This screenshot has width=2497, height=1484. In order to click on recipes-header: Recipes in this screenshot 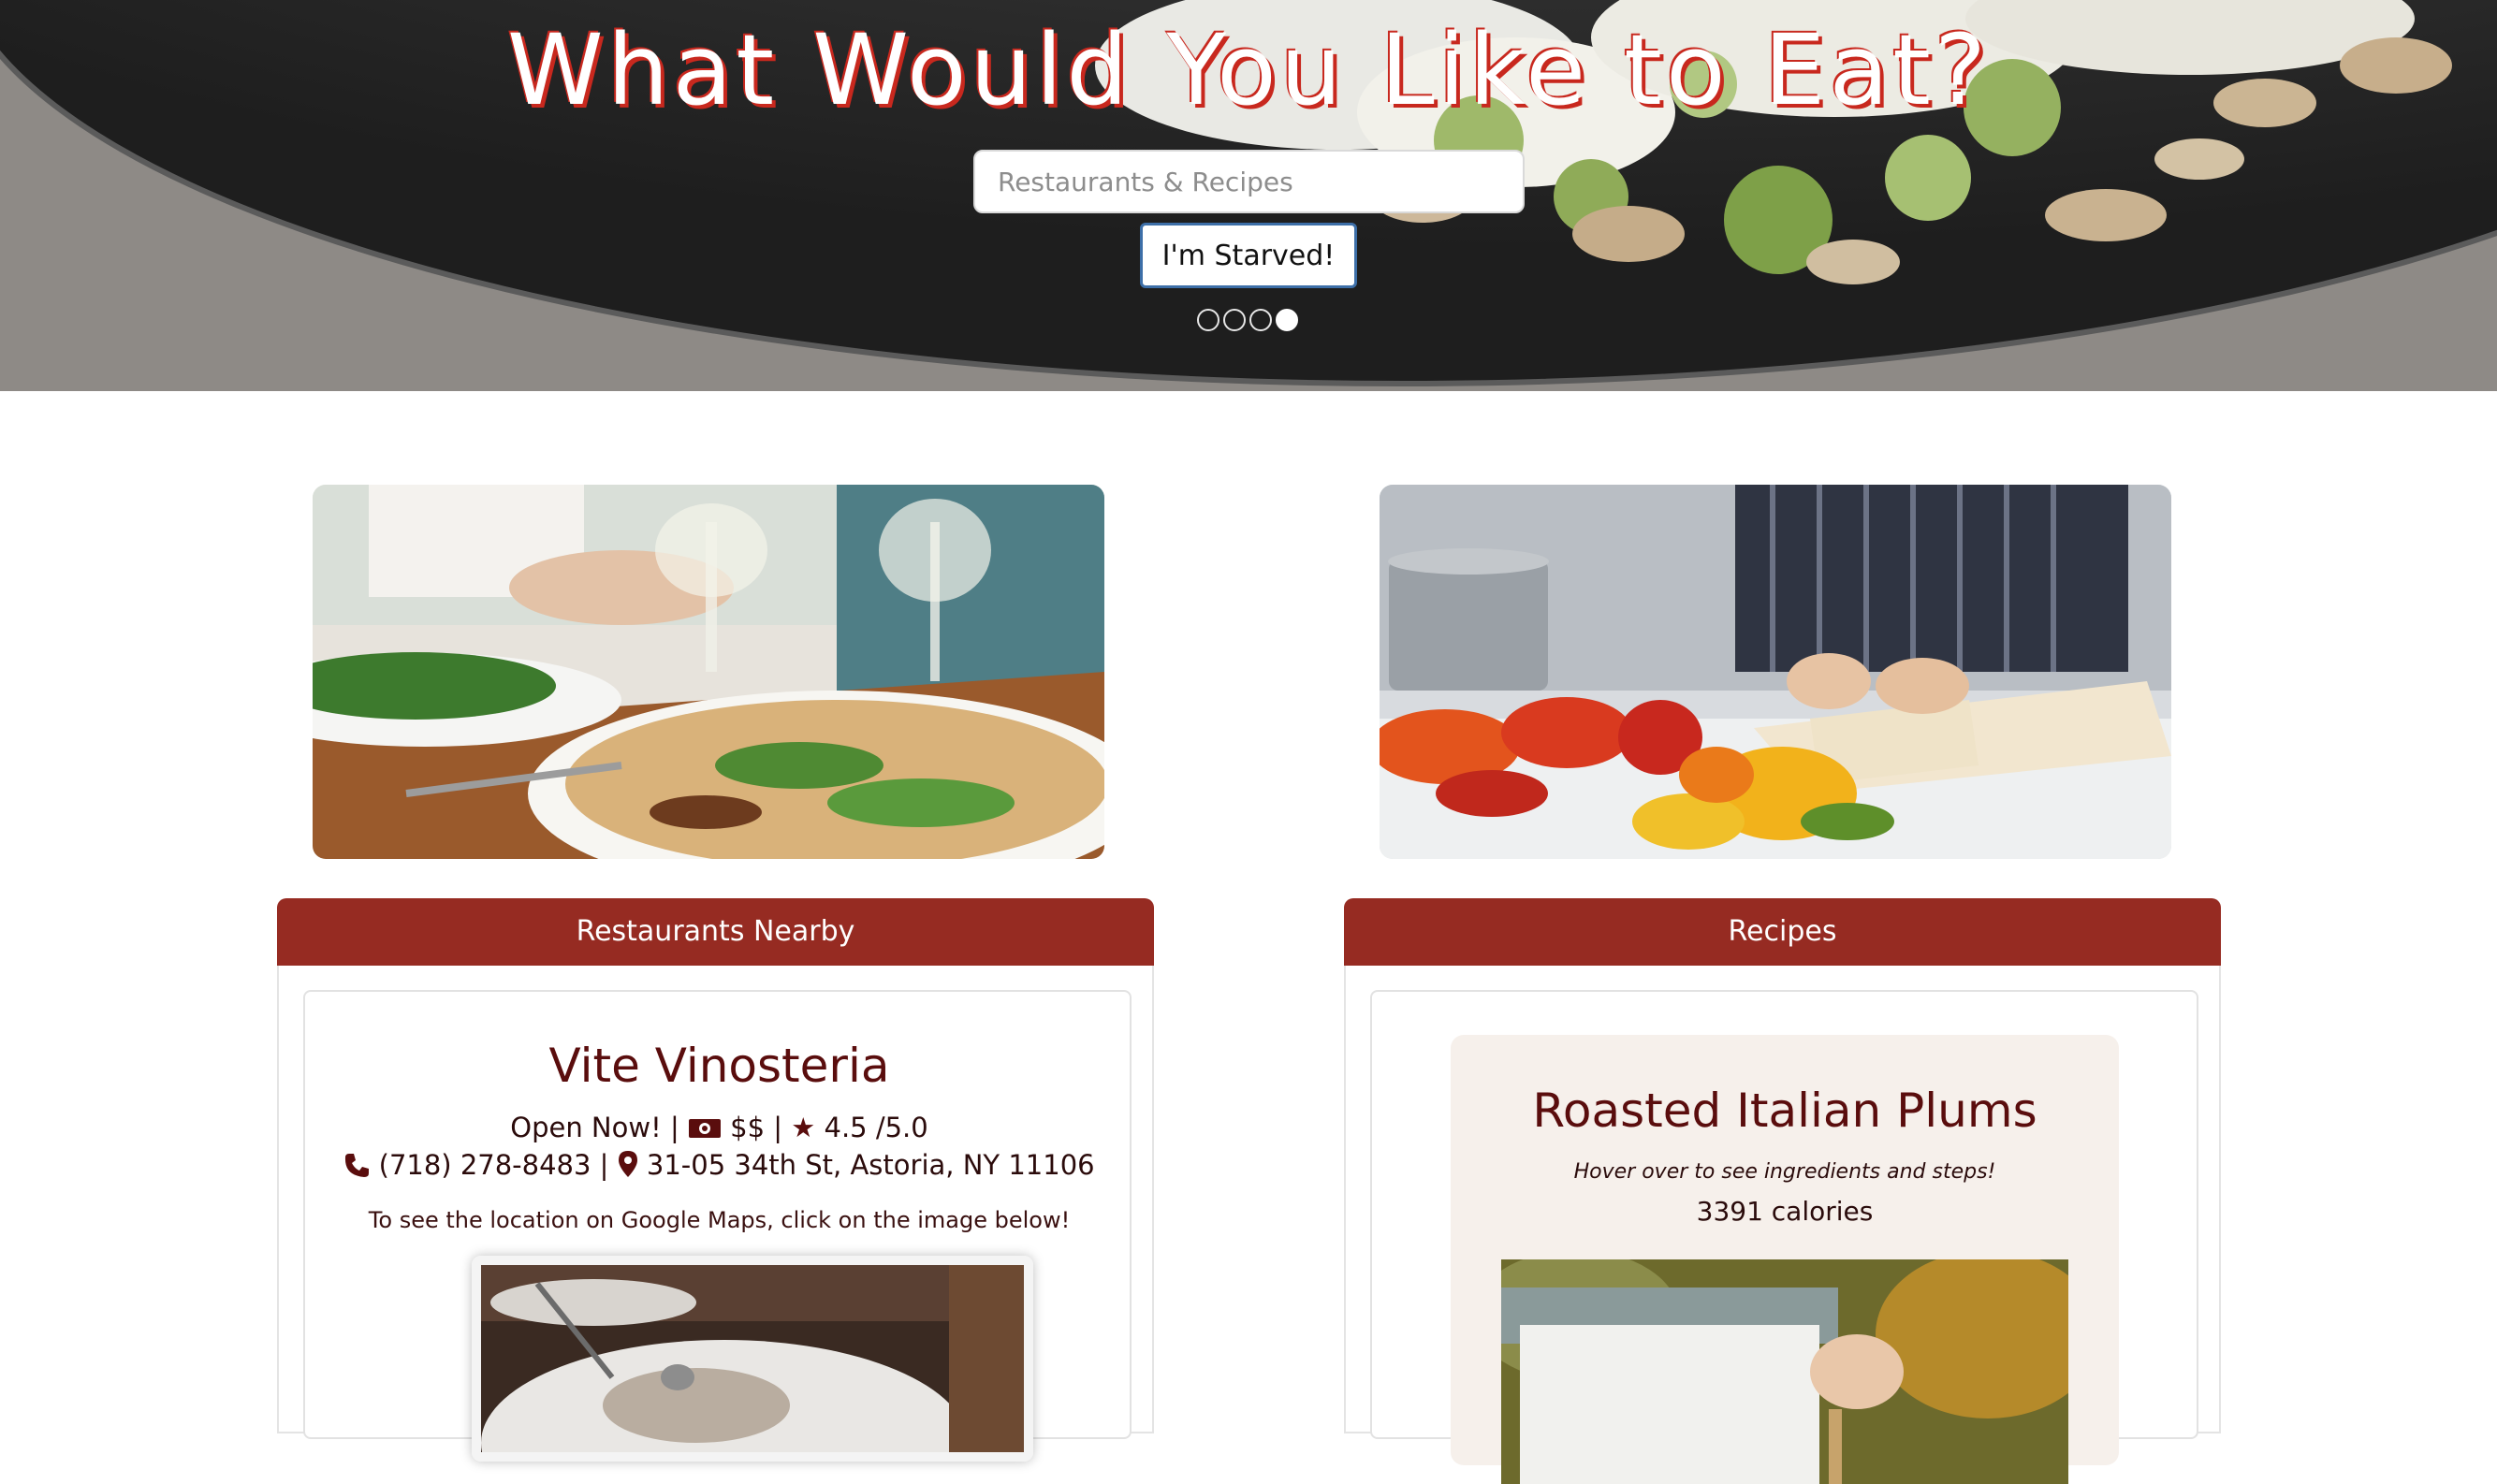, I will do `click(1782, 932)`.